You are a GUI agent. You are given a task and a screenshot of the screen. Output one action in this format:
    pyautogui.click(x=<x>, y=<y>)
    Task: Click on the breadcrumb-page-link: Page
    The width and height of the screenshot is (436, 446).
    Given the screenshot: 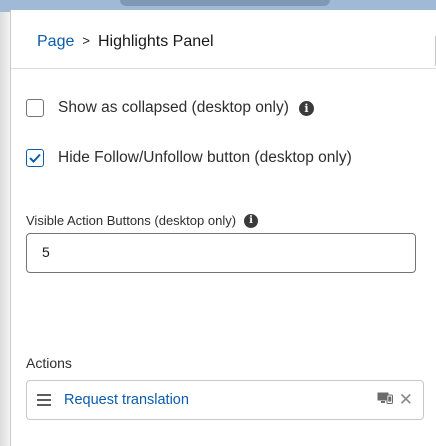 What is the action you would take?
    pyautogui.click(x=55, y=41)
    